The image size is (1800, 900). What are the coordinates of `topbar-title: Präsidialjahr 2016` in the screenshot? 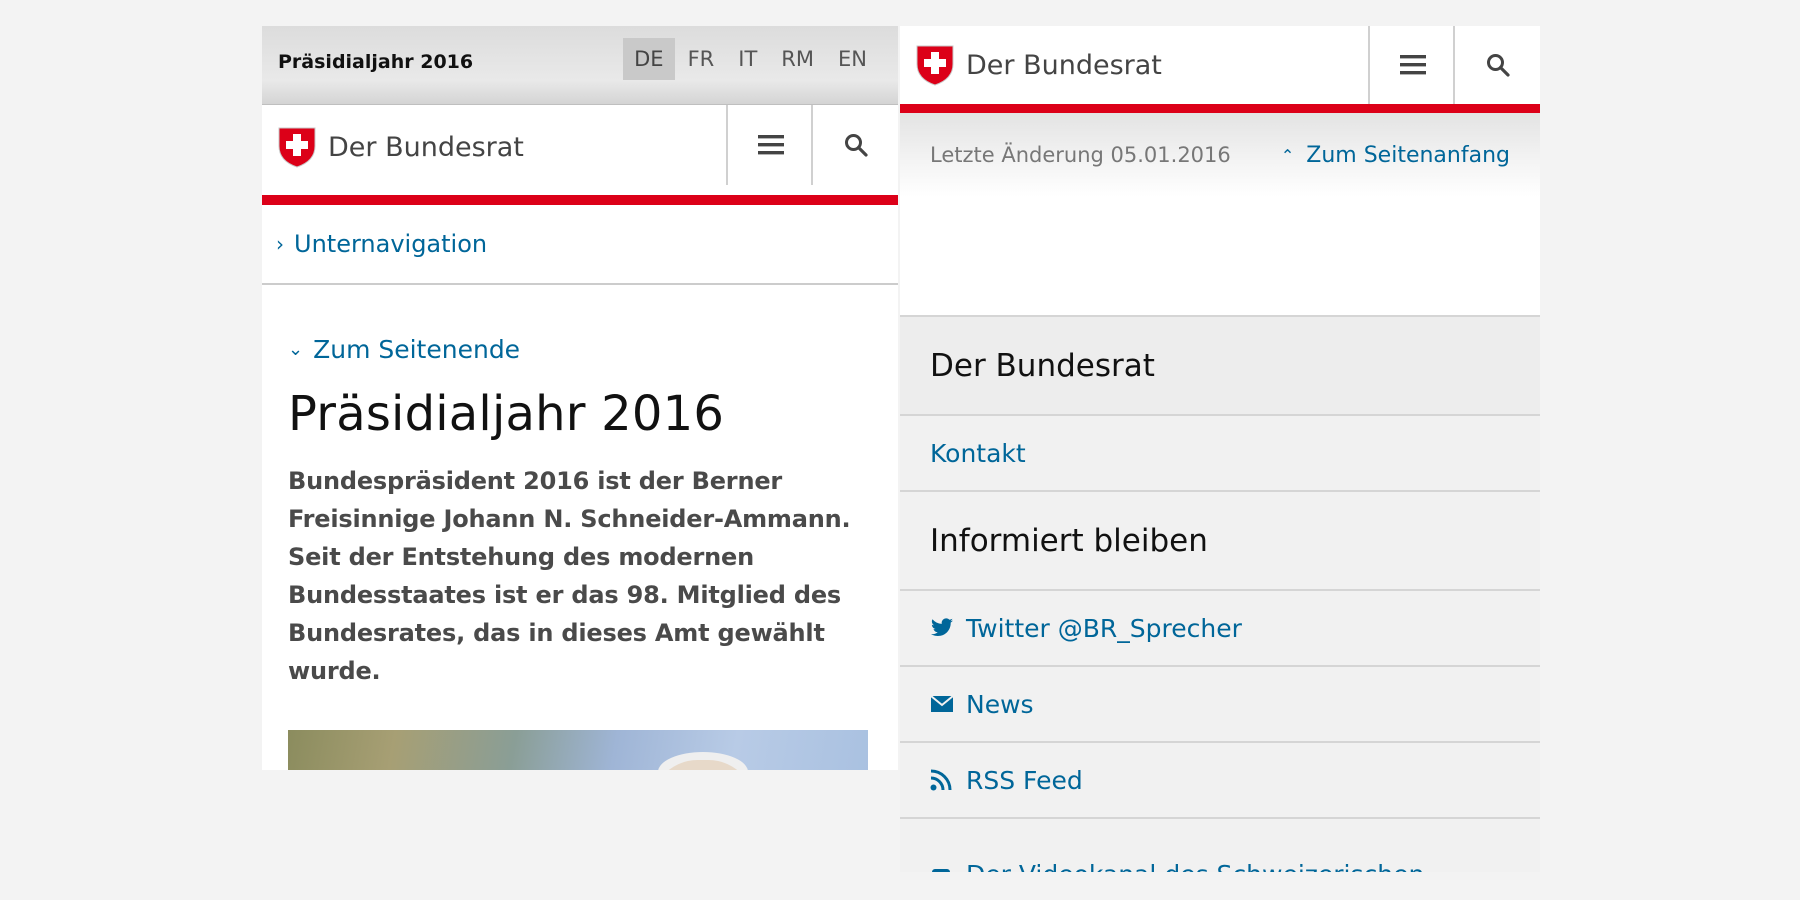 It's located at (376, 62).